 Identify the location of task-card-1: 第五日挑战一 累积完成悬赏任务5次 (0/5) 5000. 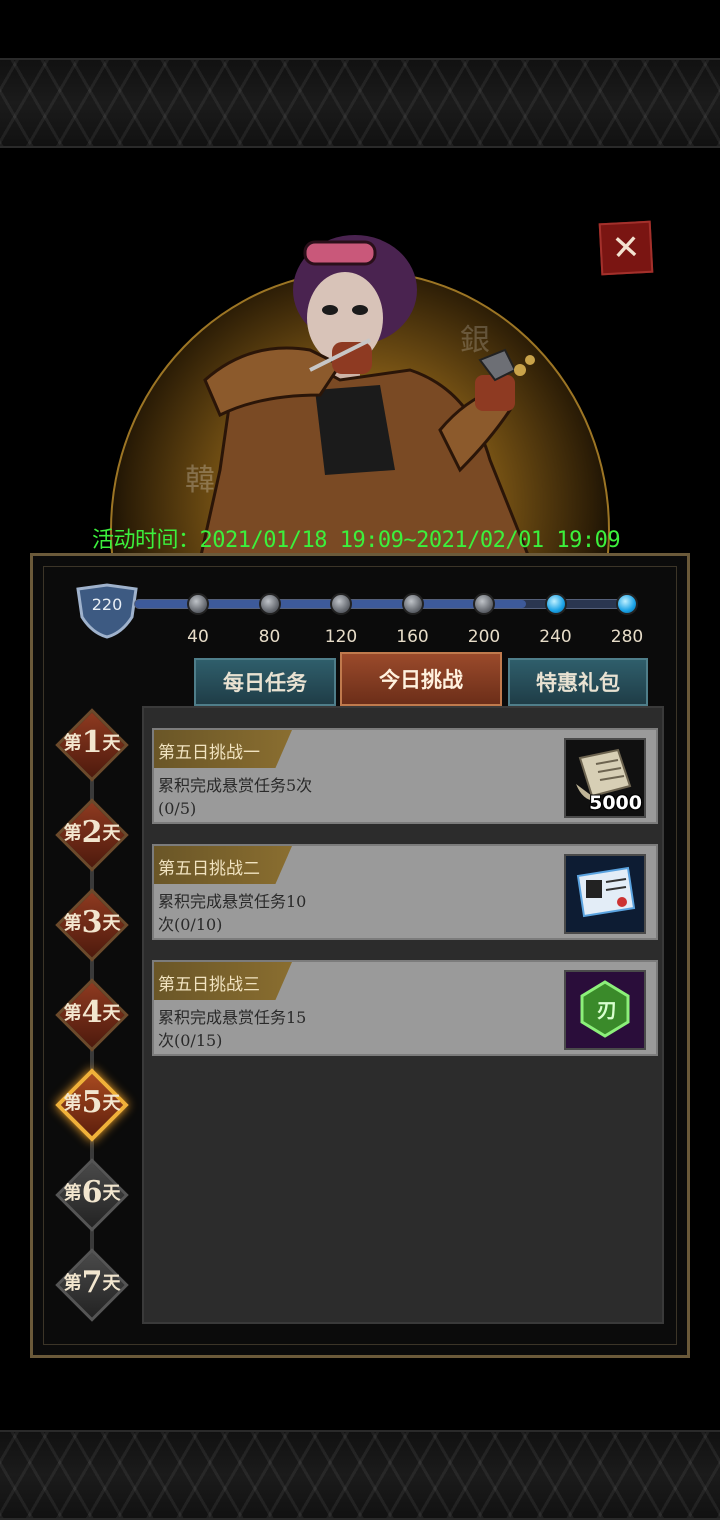
(405, 776).